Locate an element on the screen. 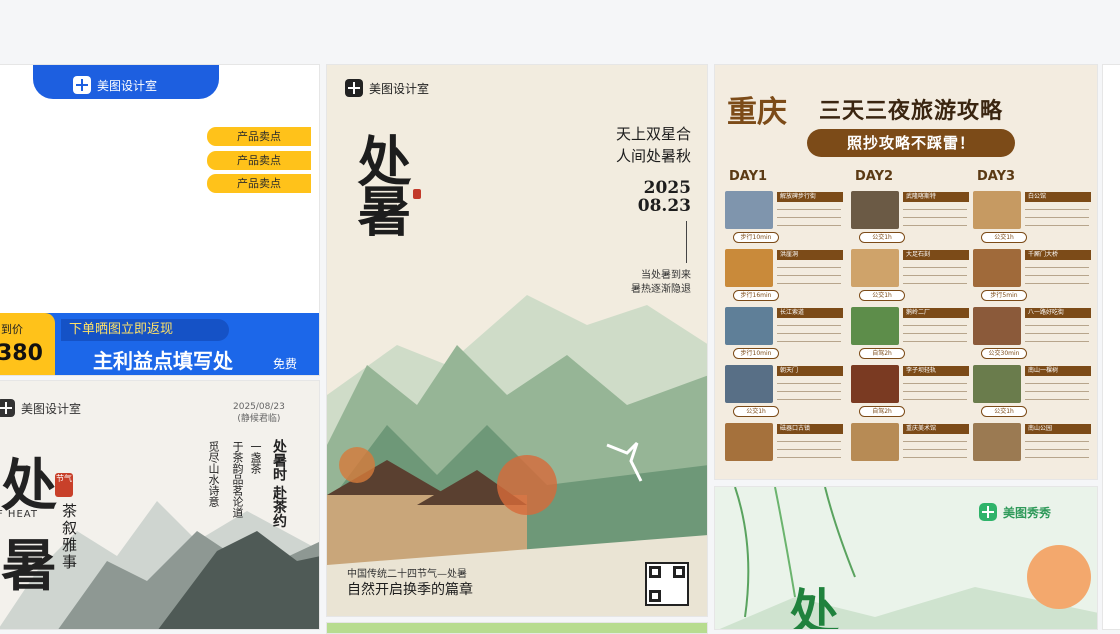 The image size is (1120, 634). itinerary-item: 千厮门大桥步行5min is located at coordinates (1033, 275).